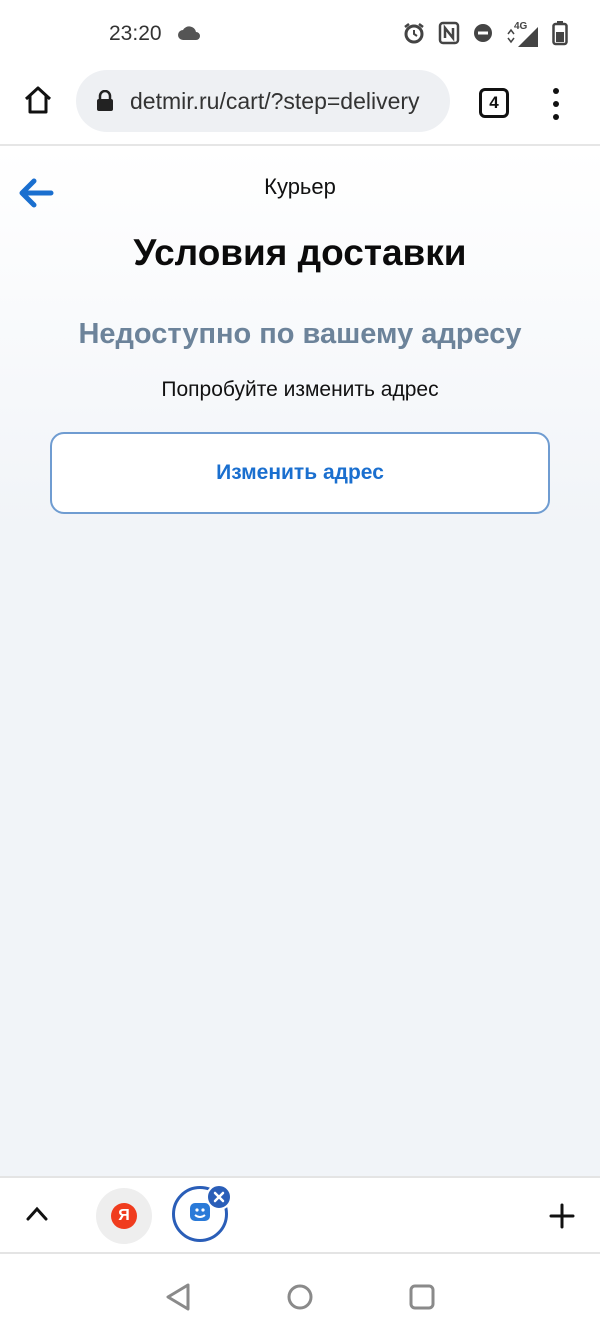  Describe the element at coordinates (300, 389) in the screenshot. I see `hint-text: Попробуйте изменить адрес` at that location.